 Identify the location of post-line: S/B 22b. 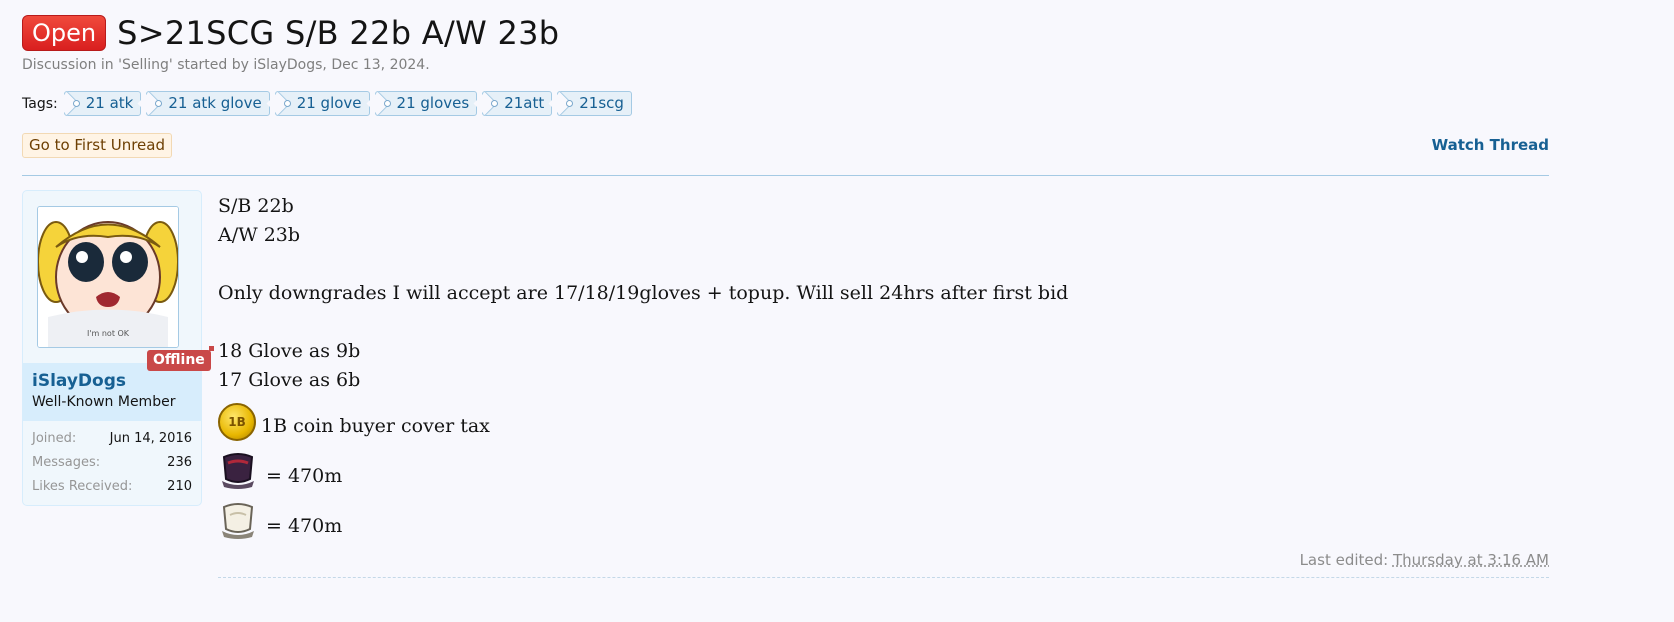
(256, 206).